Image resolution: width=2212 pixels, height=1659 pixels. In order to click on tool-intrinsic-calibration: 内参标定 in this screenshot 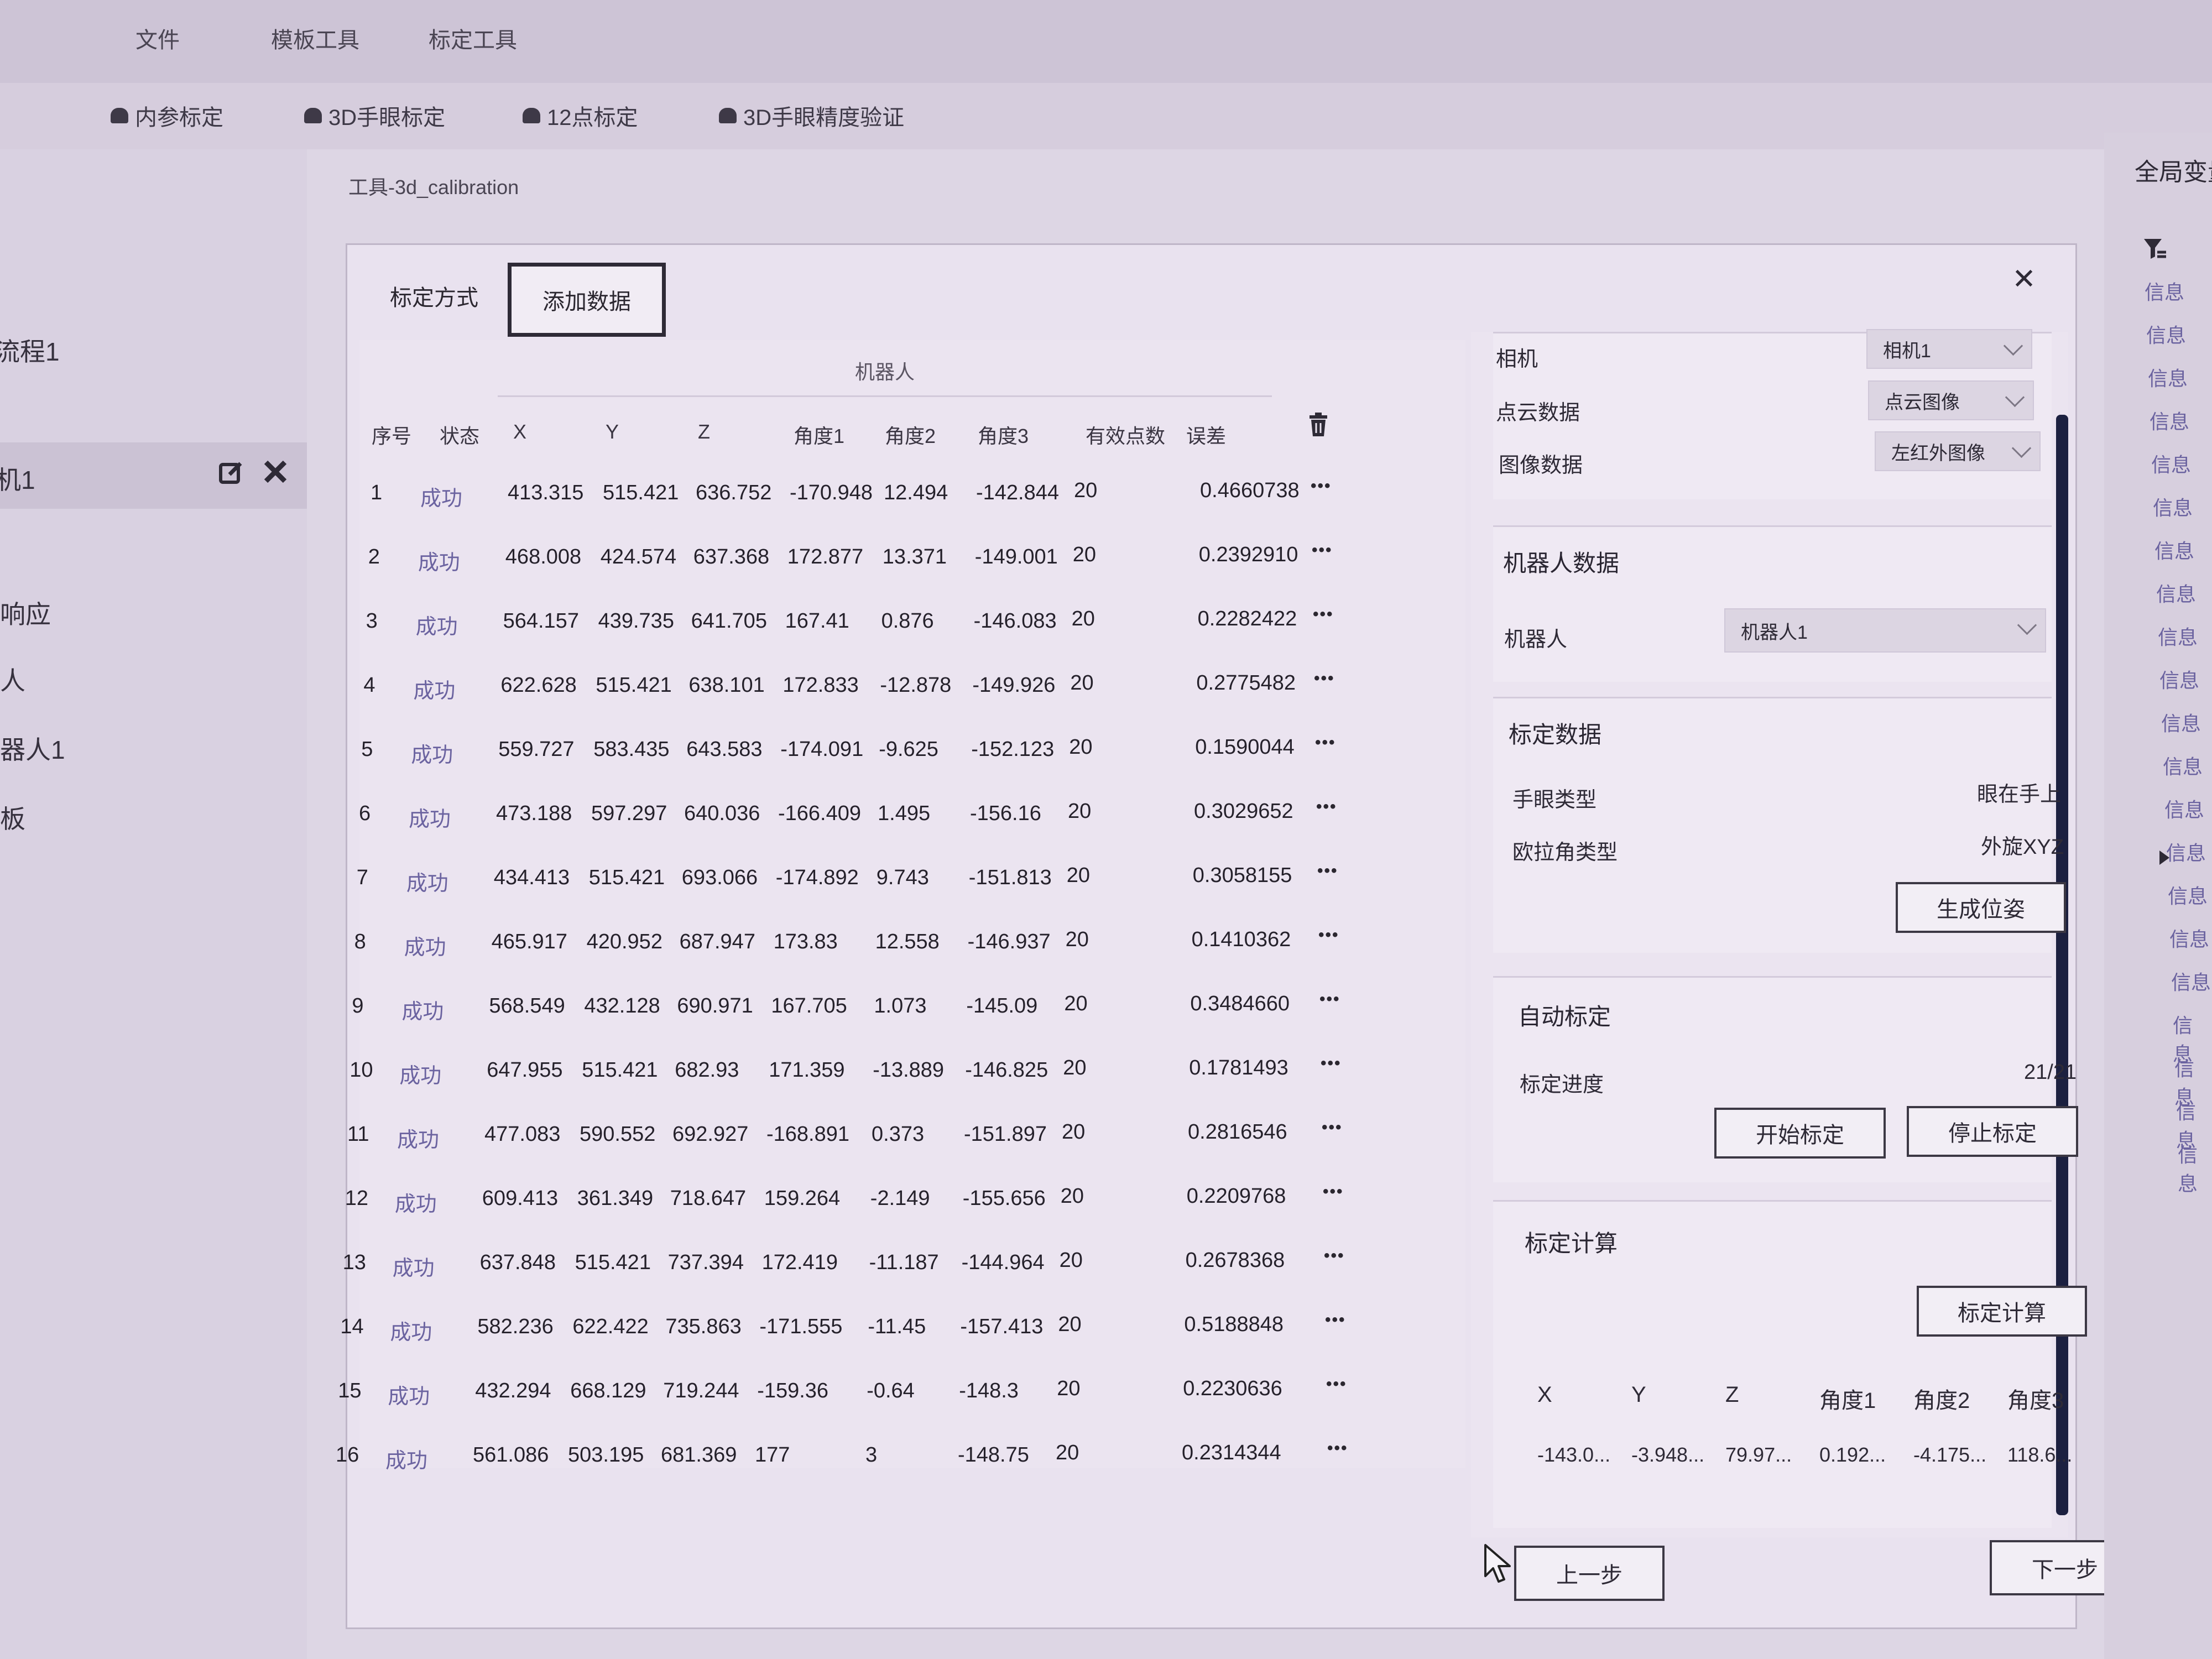, I will do `click(167, 116)`.